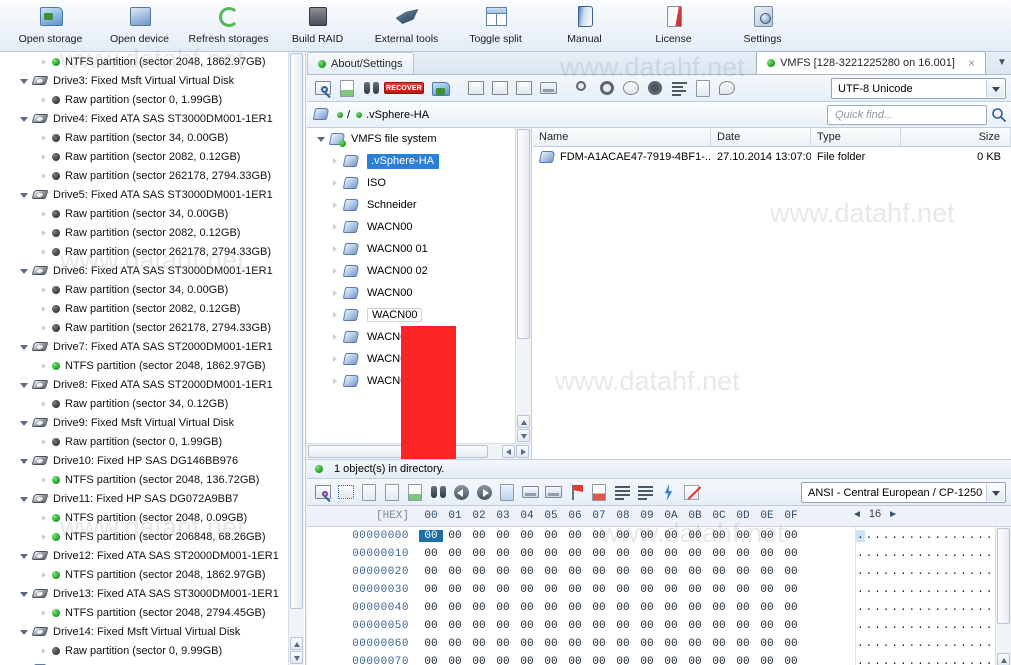 This screenshot has width=1011, height=665. I want to click on storage-tree-partition: NTFS partition (sector 2048, 2794.45GB), so click(144, 612).